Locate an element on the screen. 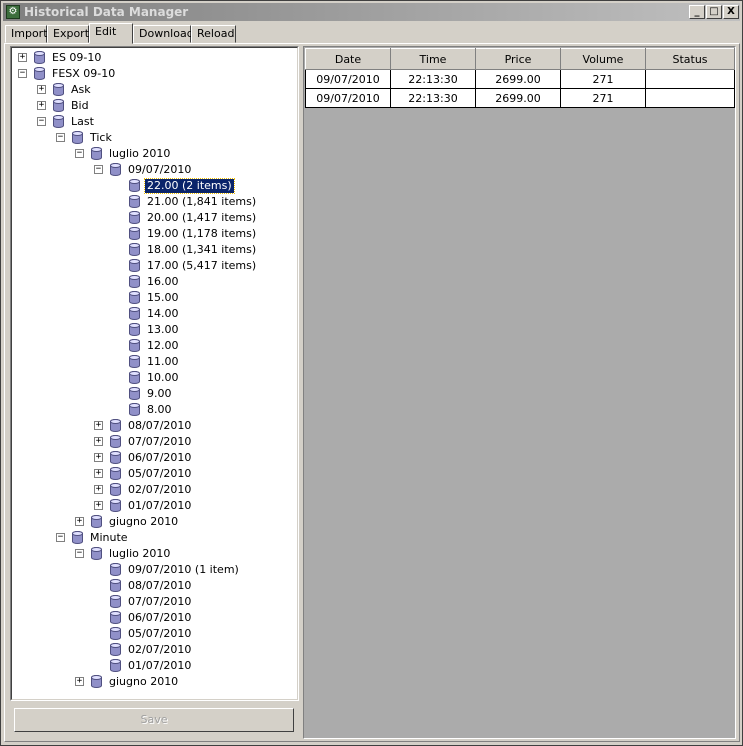  column-header-price: Price is located at coordinates (518, 59).